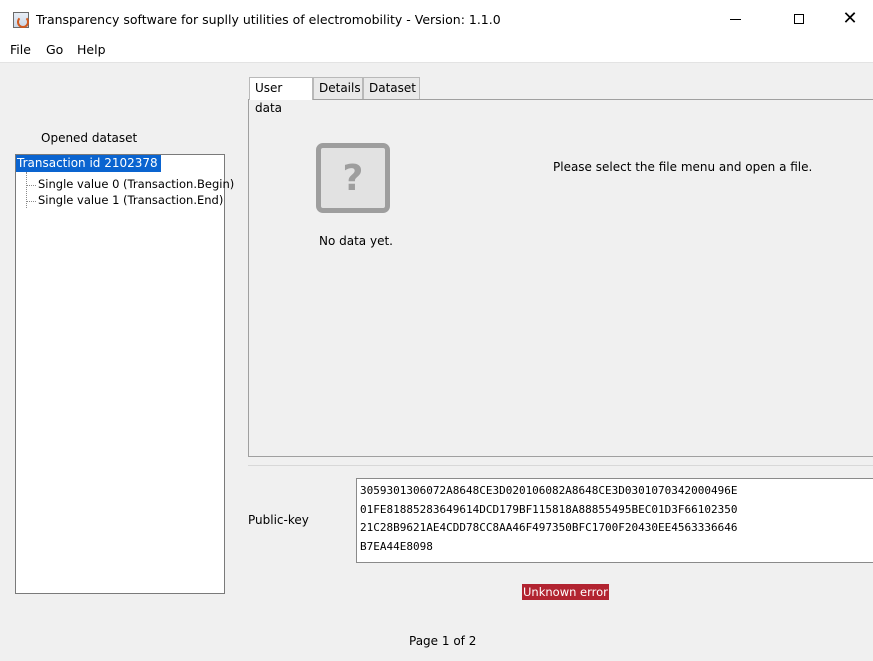 This screenshot has height=661, width=873. What do you see at coordinates (353, 178) in the screenshot?
I see `question-mark-icon: ?` at bounding box center [353, 178].